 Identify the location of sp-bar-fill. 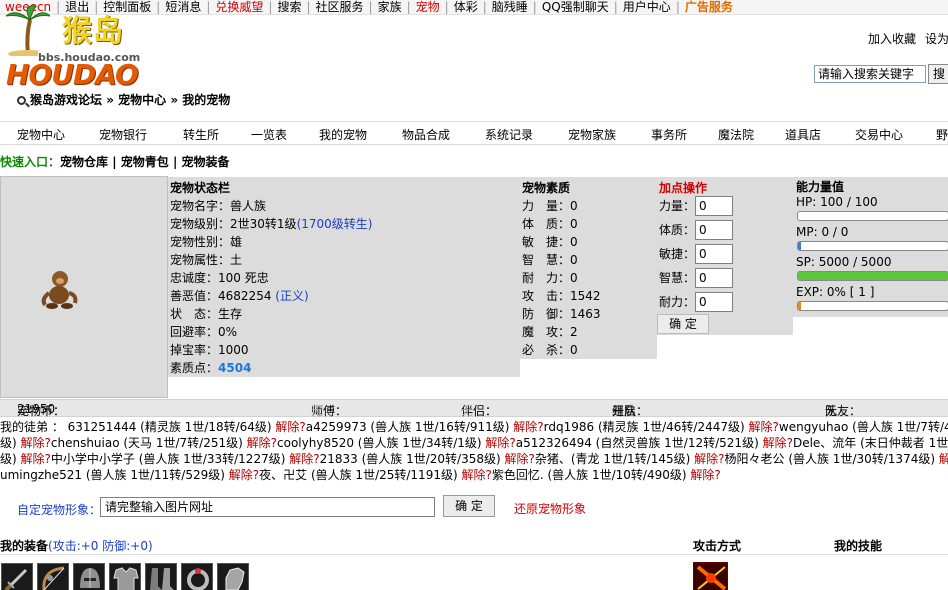
(873, 276).